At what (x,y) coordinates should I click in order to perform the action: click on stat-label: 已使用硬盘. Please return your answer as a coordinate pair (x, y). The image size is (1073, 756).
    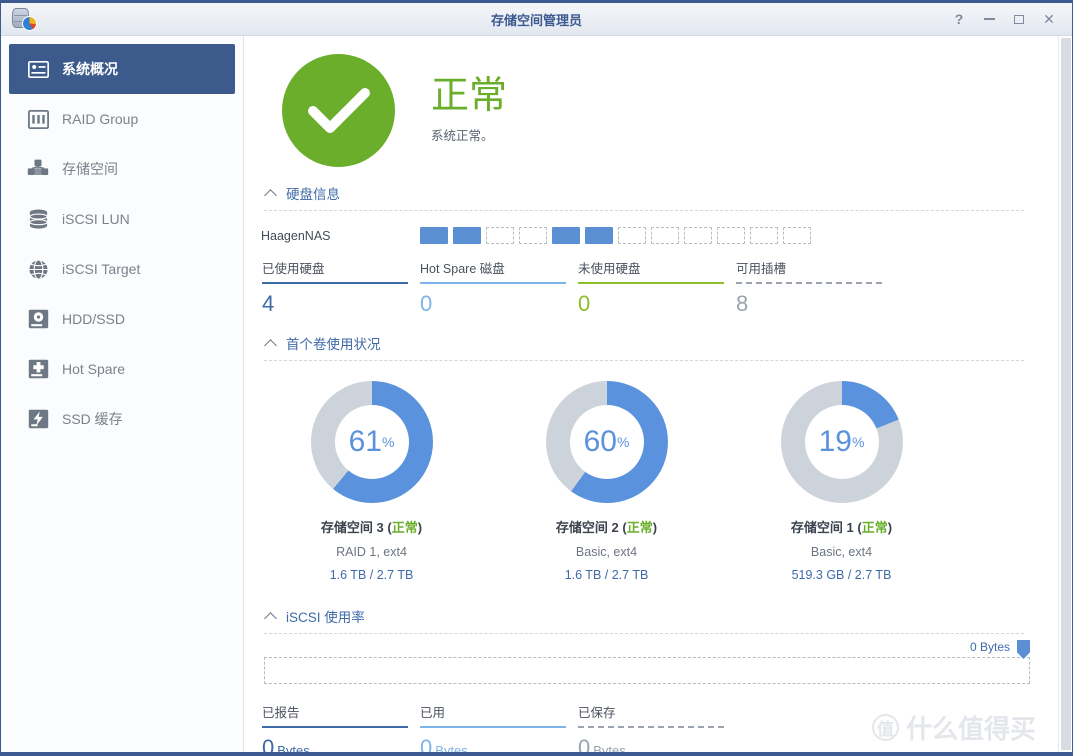
    Looking at the image, I should click on (293, 269).